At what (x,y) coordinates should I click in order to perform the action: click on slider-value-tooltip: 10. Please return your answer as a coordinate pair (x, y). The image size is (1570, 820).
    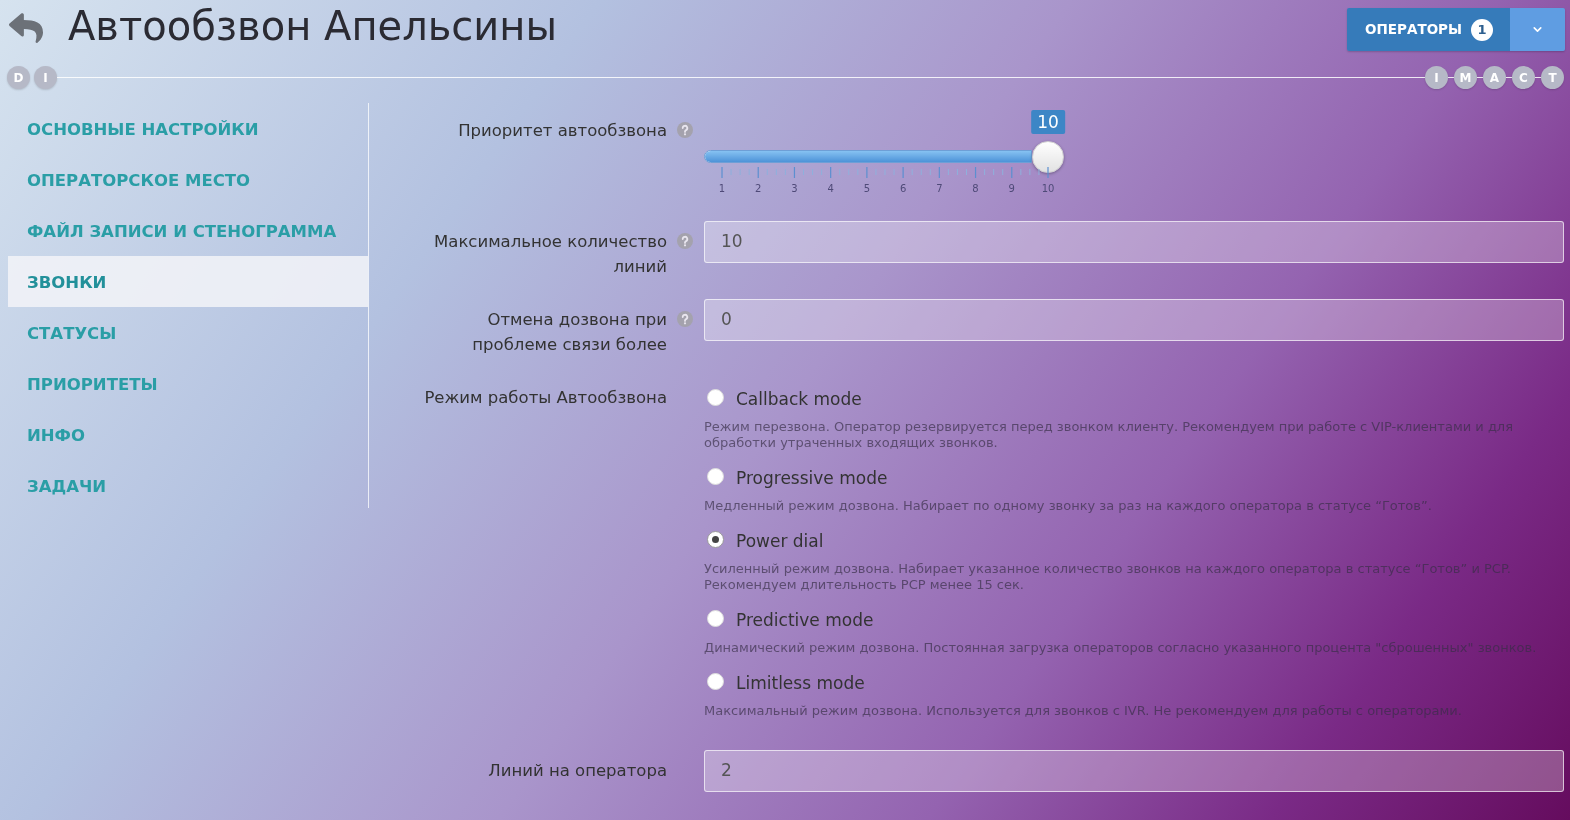
    Looking at the image, I should click on (1048, 122).